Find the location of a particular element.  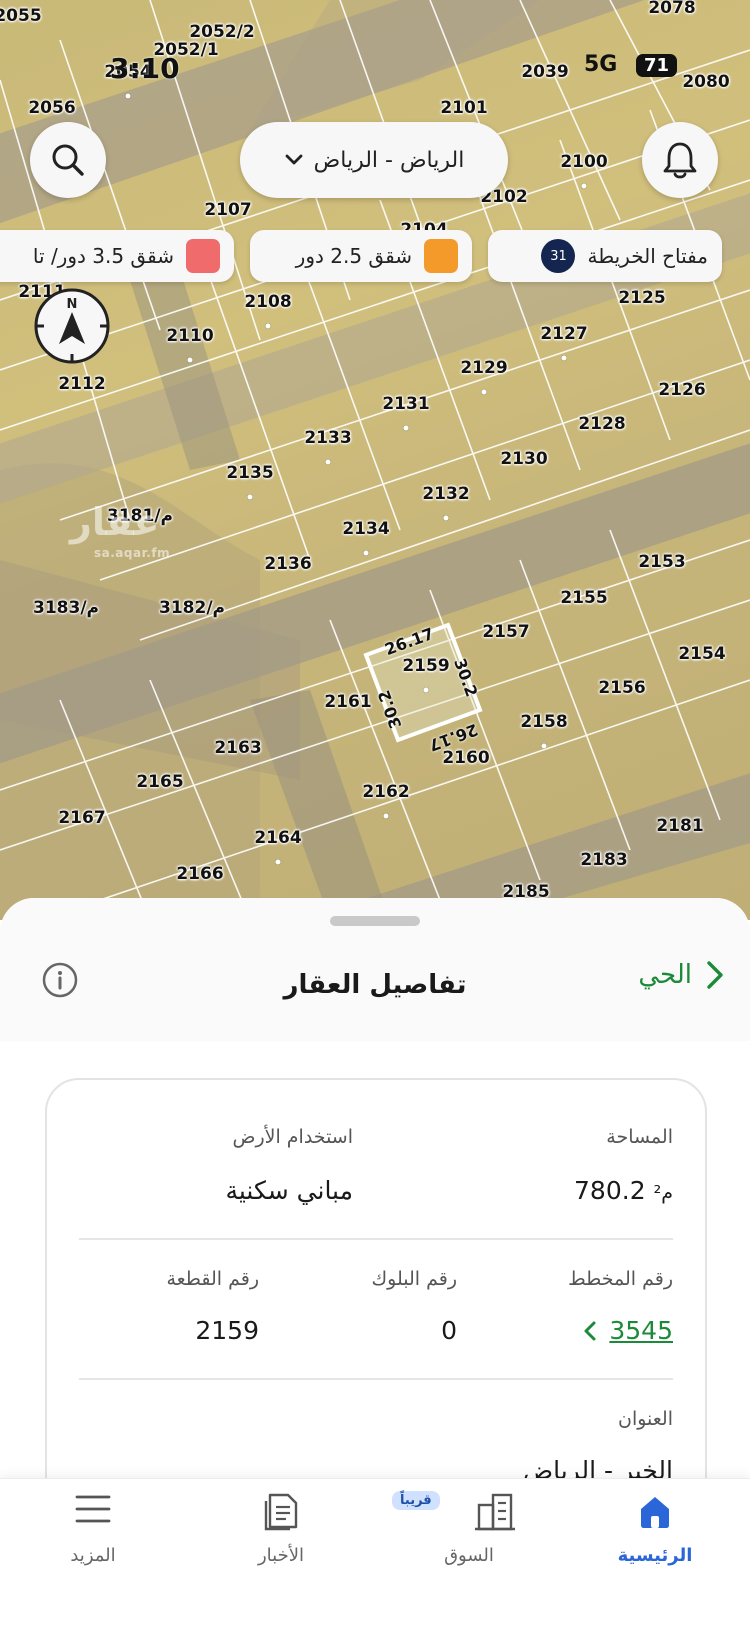

plot-label: 2163 is located at coordinates (237, 748).